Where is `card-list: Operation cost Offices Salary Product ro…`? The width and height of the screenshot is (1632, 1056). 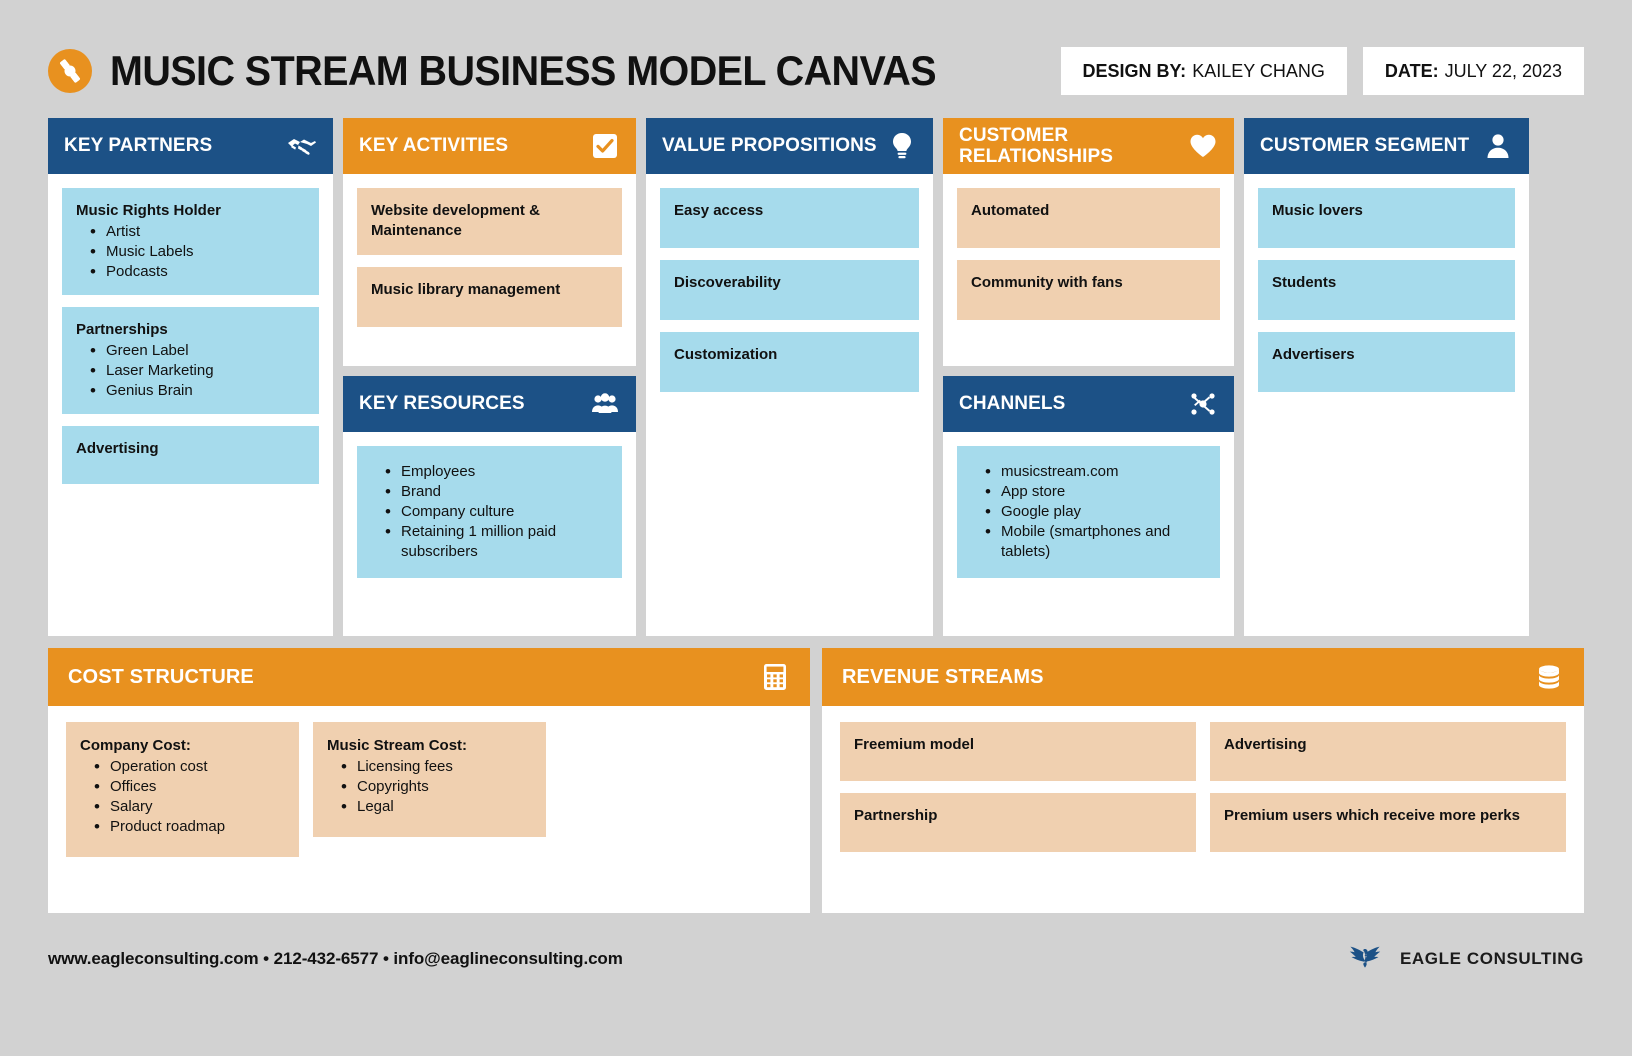
card-list: Operation cost Offices Salary Product ro… is located at coordinates (182, 797).